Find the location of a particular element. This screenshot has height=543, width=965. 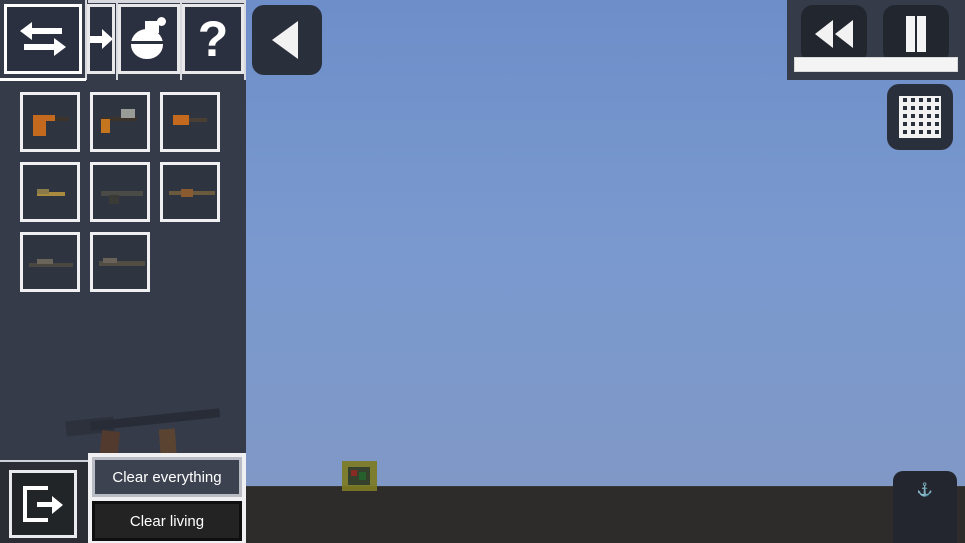

crate-entity is located at coordinates (359, 476).